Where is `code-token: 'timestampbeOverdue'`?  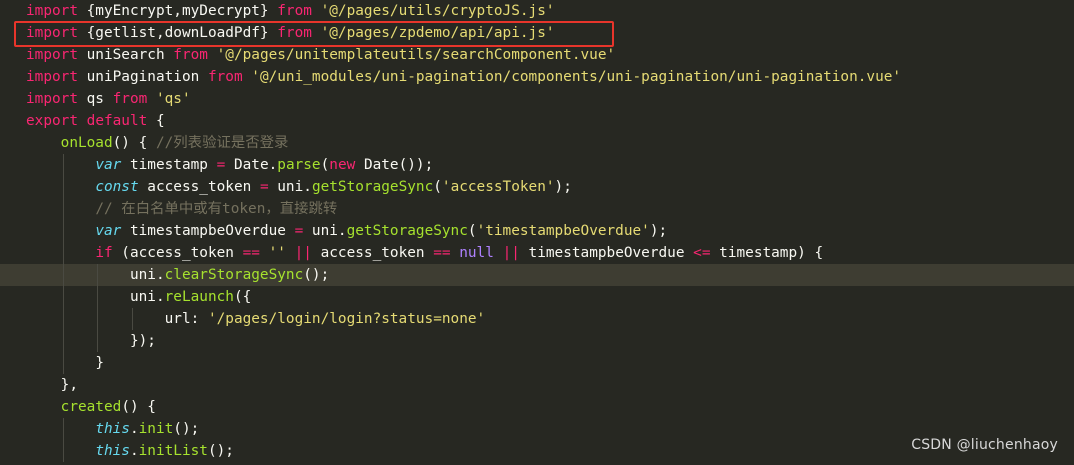
code-token: 'timestampbeOverdue' is located at coordinates (563, 231).